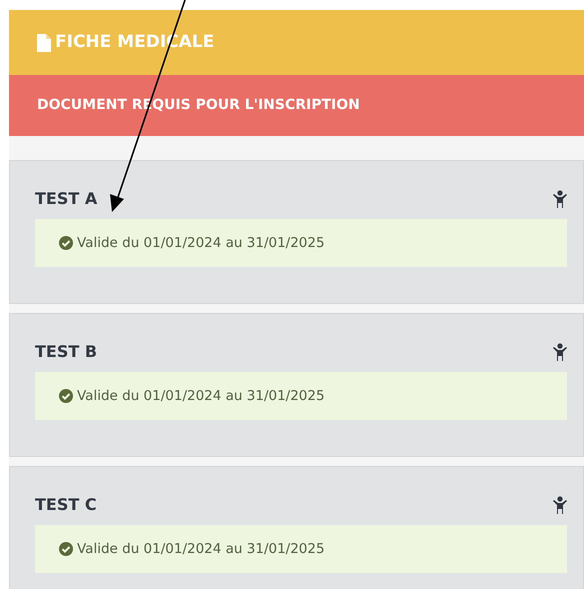  I want to click on document-icon, so click(44, 43).